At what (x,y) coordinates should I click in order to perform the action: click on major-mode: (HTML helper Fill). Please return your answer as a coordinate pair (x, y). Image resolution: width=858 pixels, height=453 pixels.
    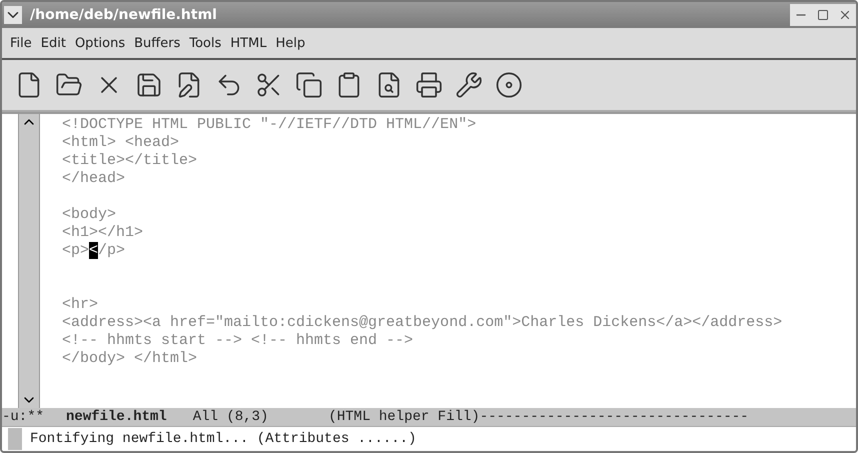
    Looking at the image, I should click on (404, 417).